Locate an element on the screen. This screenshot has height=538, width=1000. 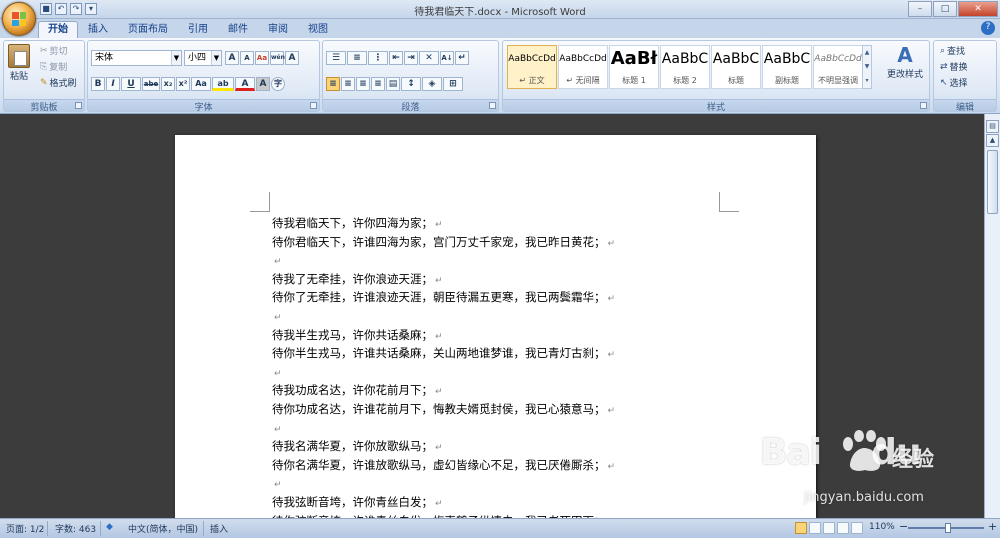
style-heading-1: AaBł 标题 1 is located at coordinates (634, 67).